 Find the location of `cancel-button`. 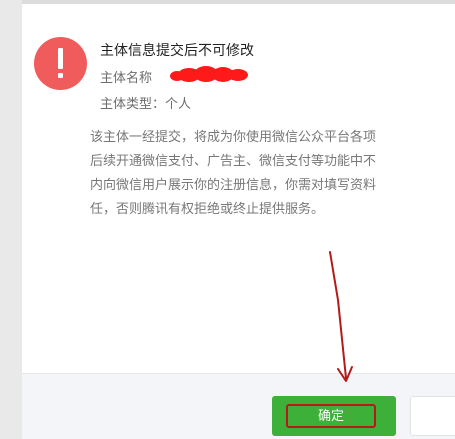

cancel-button is located at coordinates (432, 416).